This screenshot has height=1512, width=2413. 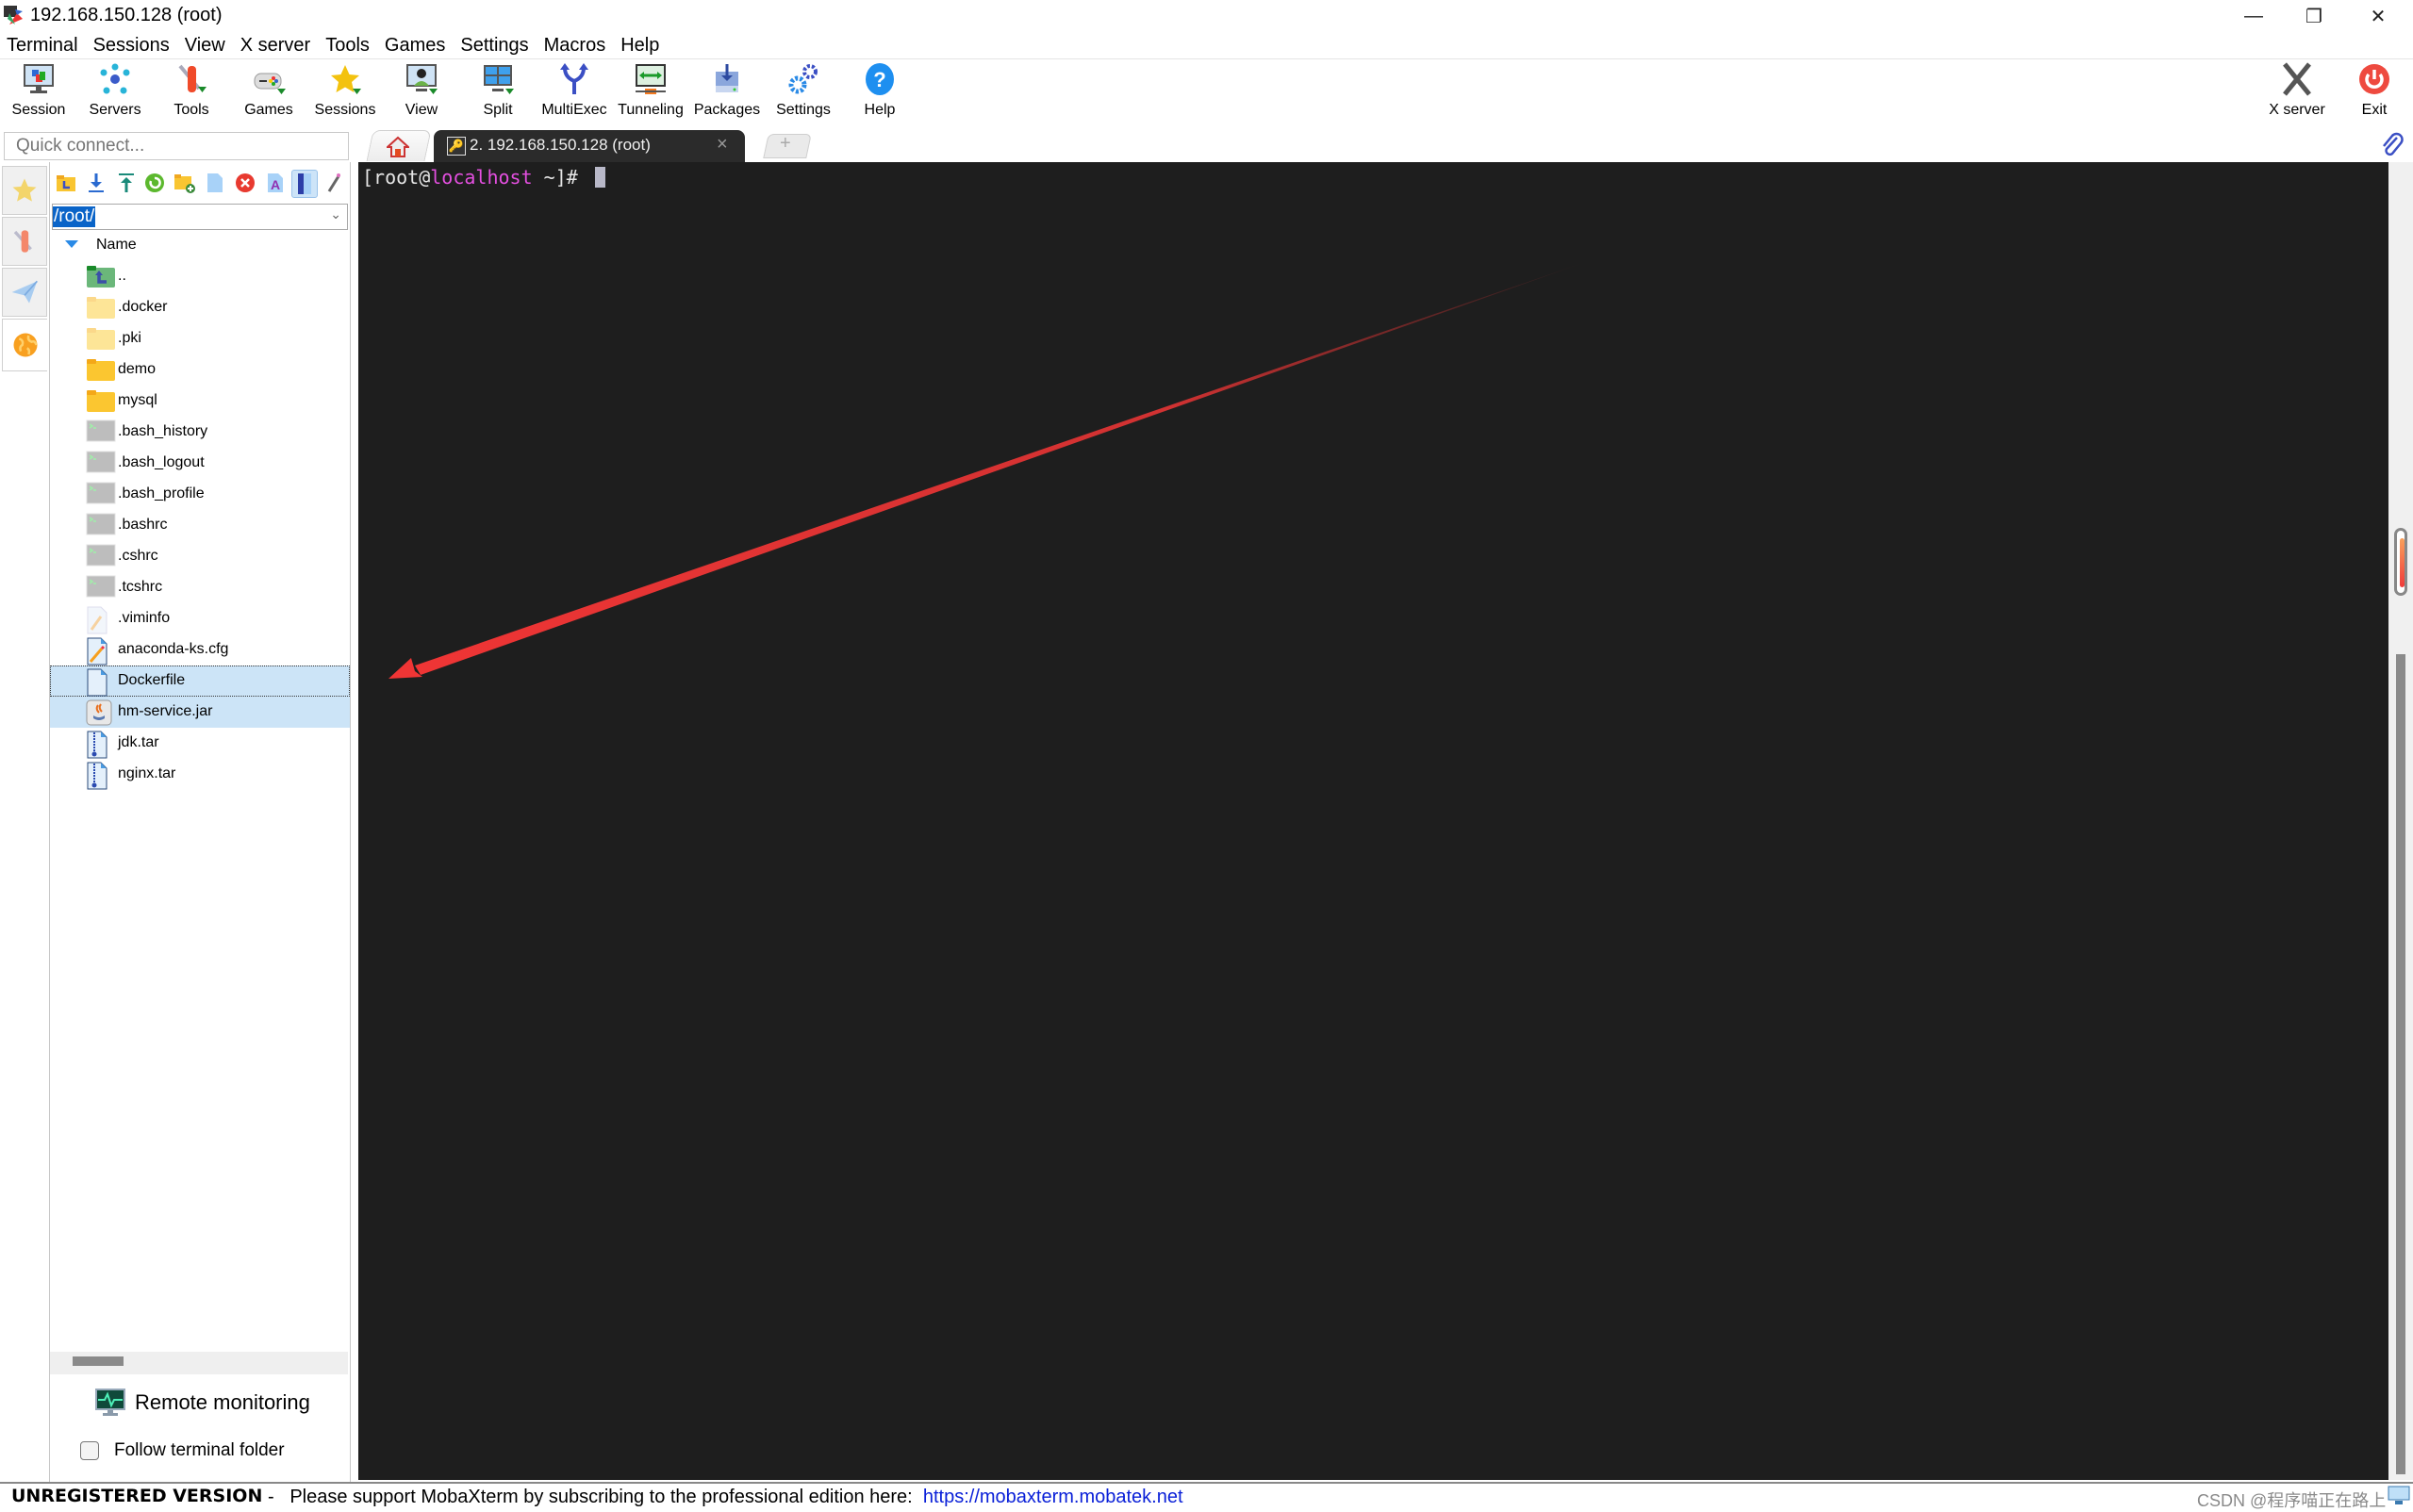 What do you see at coordinates (2378, 16) in the screenshot?
I see `close-button: ✕` at bounding box center [2378, 16].